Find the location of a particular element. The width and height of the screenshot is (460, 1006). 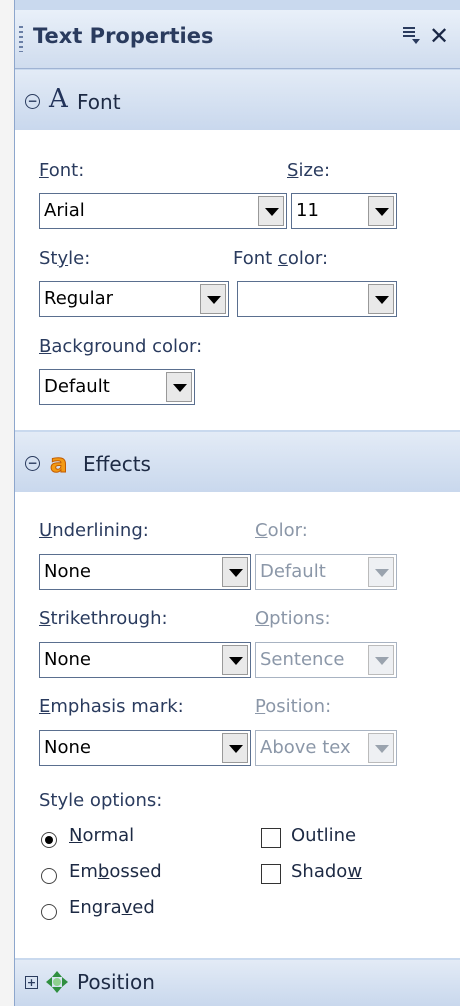

pane-titlebar: Text Properties ✕ is located at coordinates (237, 39).